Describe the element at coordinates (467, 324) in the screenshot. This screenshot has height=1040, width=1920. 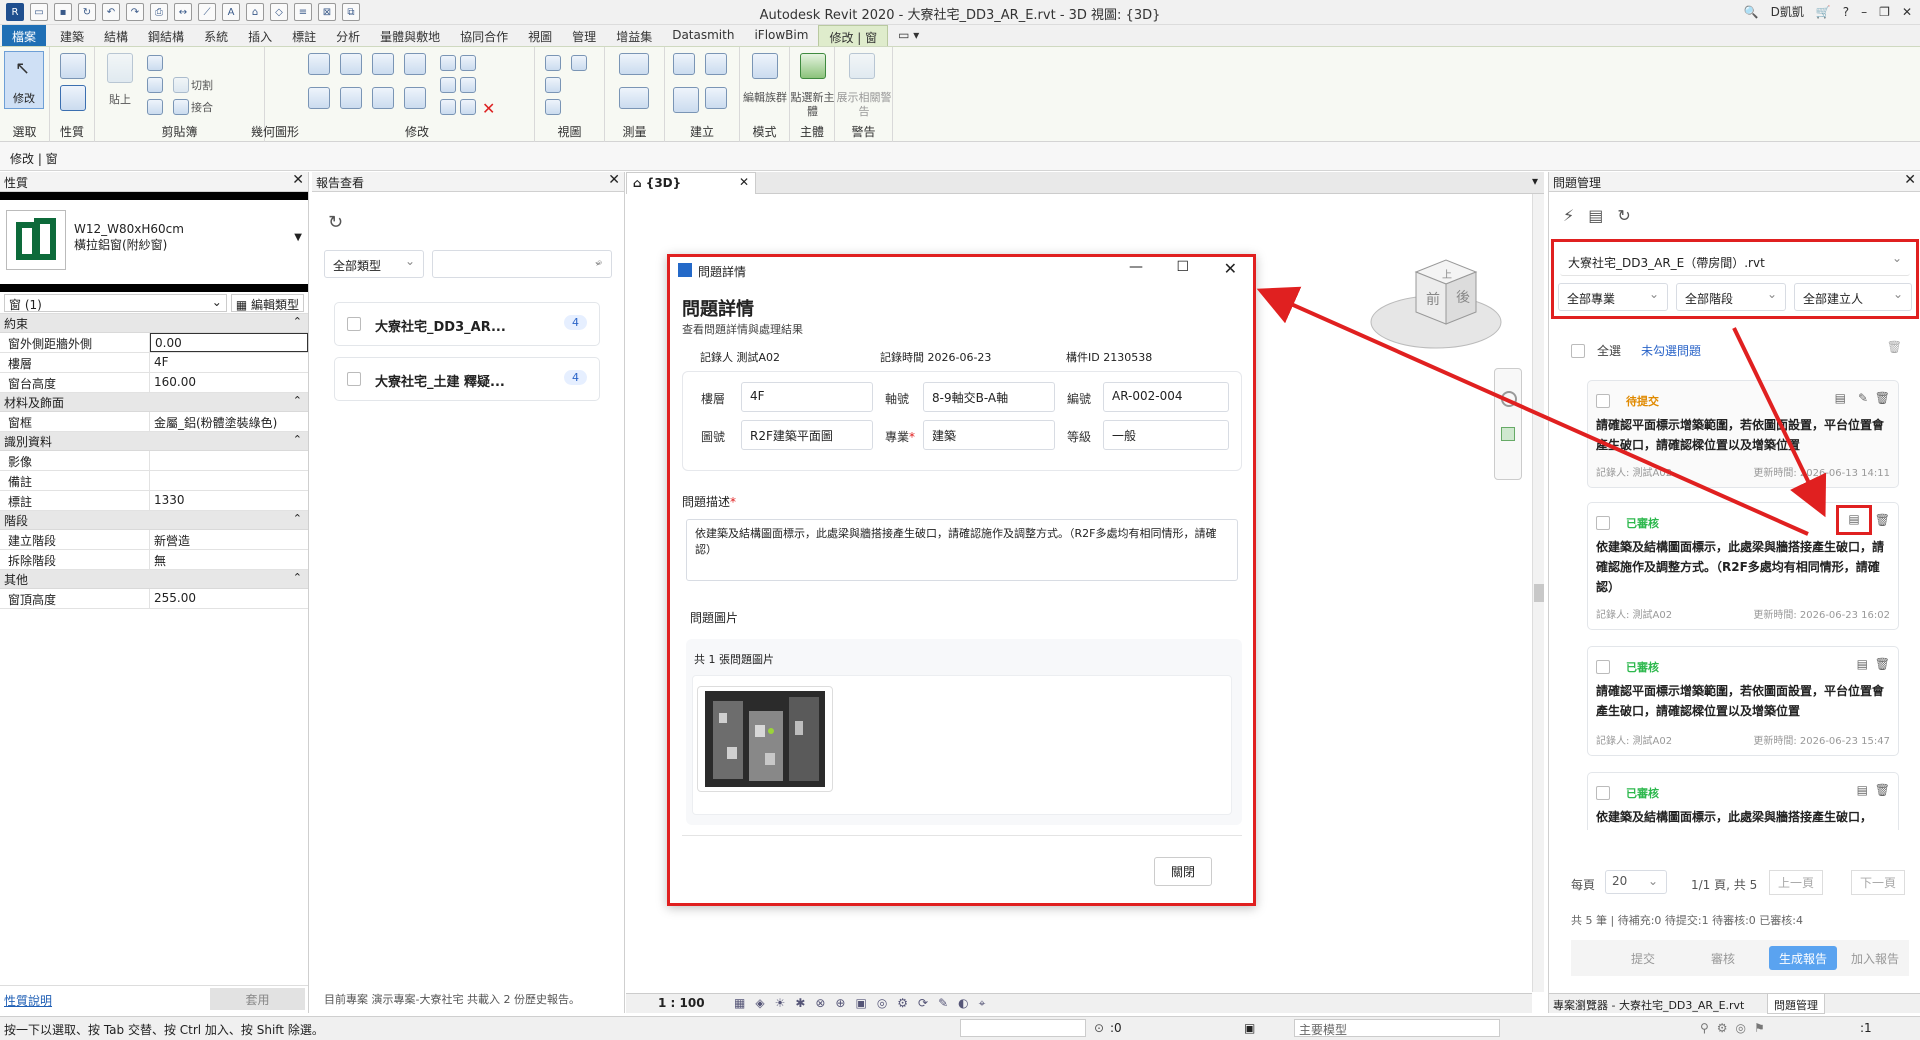
I see `report-item: 大寮社宅_DD3_AR... 4` at that location.